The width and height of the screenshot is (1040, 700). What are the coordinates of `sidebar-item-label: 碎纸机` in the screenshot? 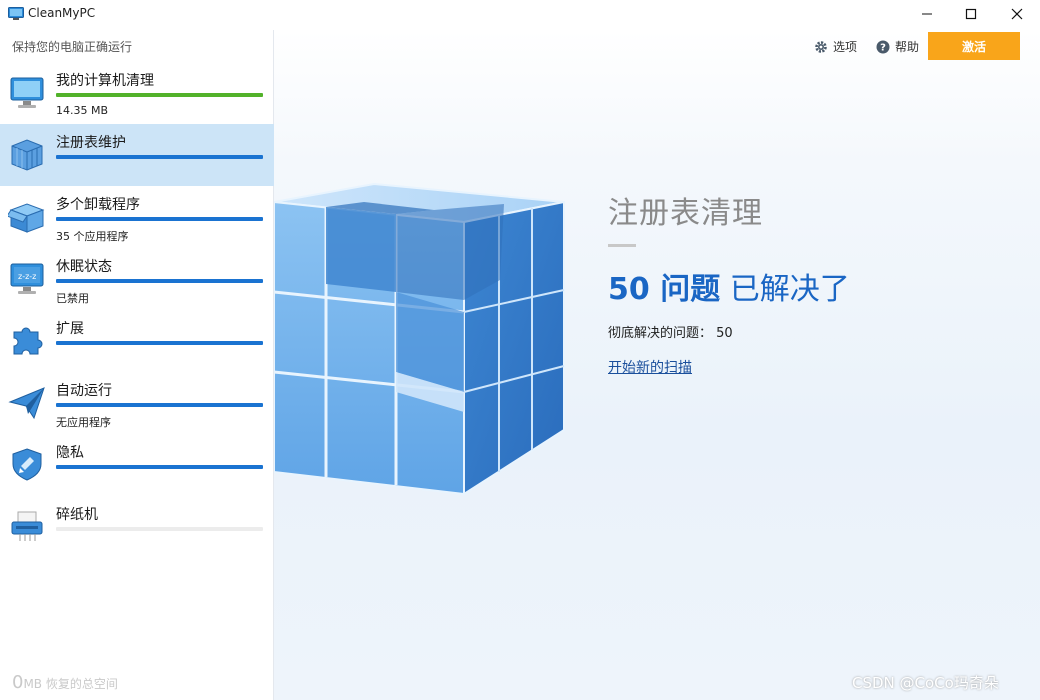 It's located at (77, 515).